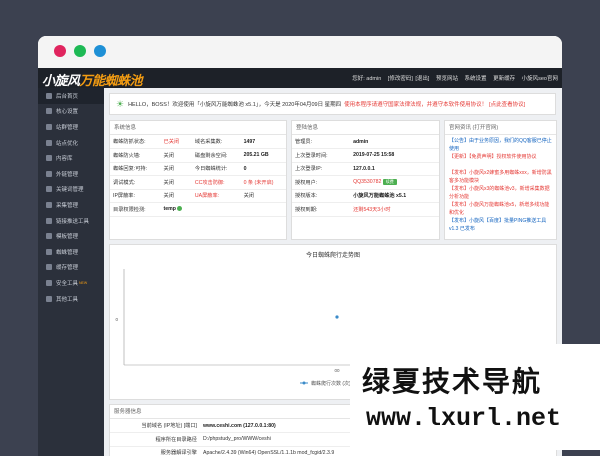 The height and width of the screenshot is (456, 600). Describe the element at coordinates (300, 52) in the screenshot. I see `window-titlebar` at that location.